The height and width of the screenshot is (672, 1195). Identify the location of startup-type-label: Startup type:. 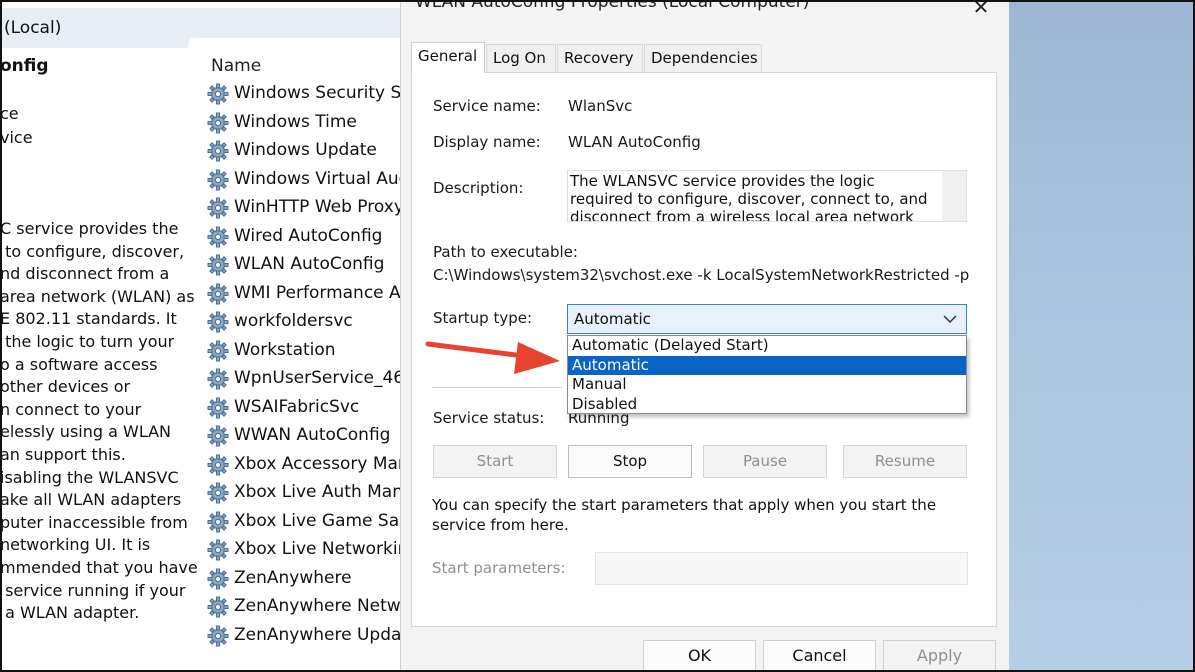
(483, 318).